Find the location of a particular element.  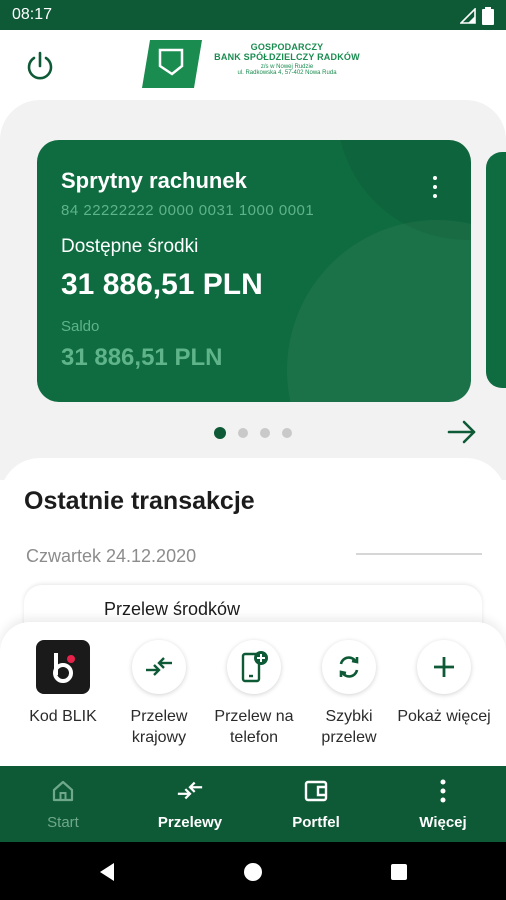

card-menu-button is located at coordinates (435, 187).